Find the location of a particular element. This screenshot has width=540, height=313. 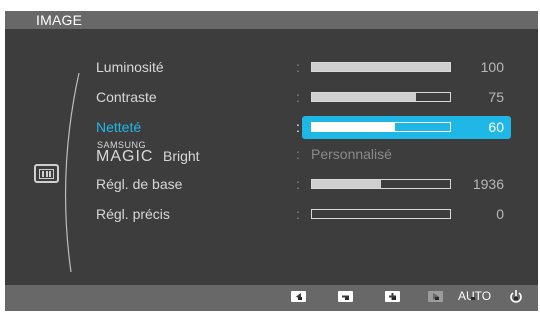

level-value: 75 is located at coordinates (496, 97).